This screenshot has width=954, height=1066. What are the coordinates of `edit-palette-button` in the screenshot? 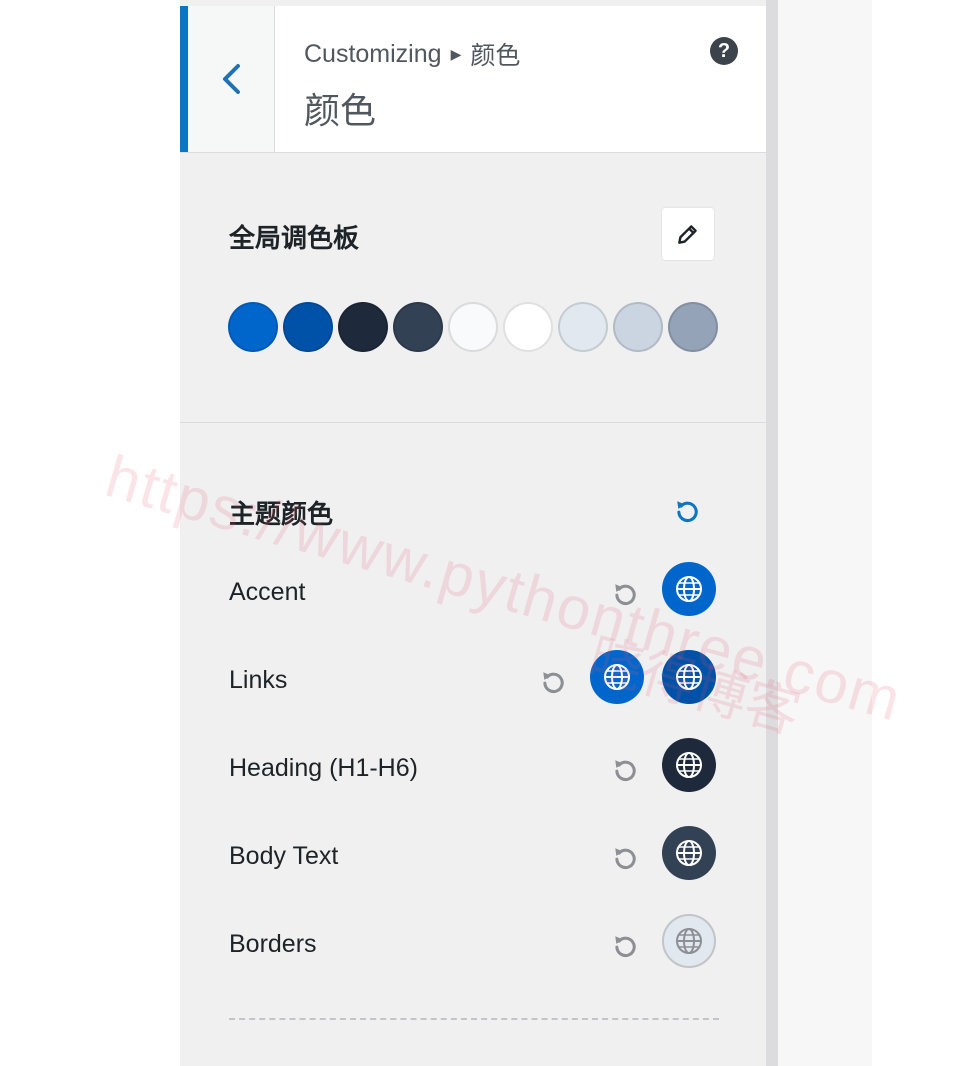 It's located at (688, 234).